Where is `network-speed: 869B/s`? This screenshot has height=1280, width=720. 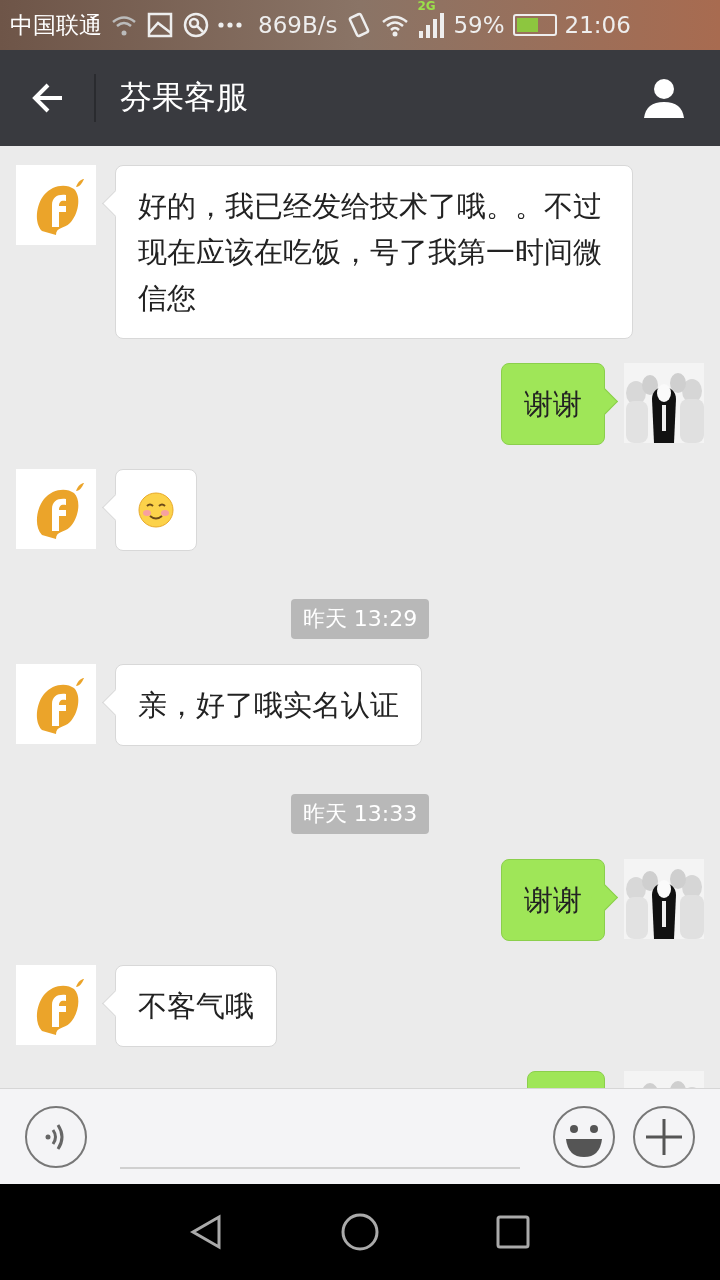
network-speed: 869B/s is located at coordinates (298, 25).